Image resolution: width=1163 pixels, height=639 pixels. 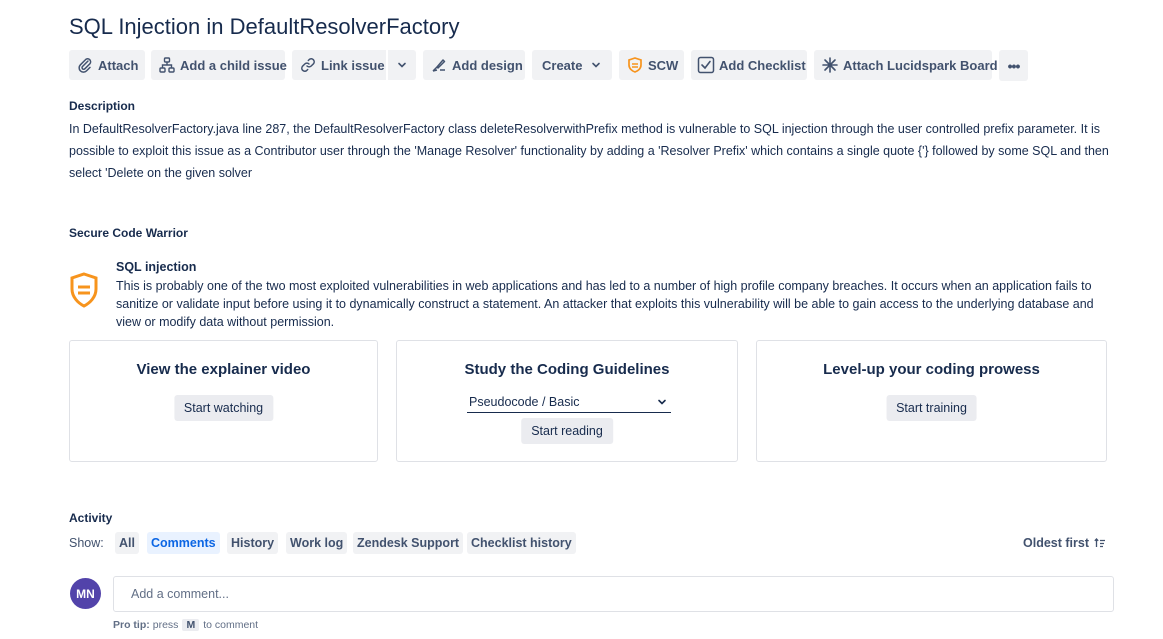 What do you see at coordinates (167, 65) in the screenshot?
I see `child-issue-icon` at bounding box center [167, 65].